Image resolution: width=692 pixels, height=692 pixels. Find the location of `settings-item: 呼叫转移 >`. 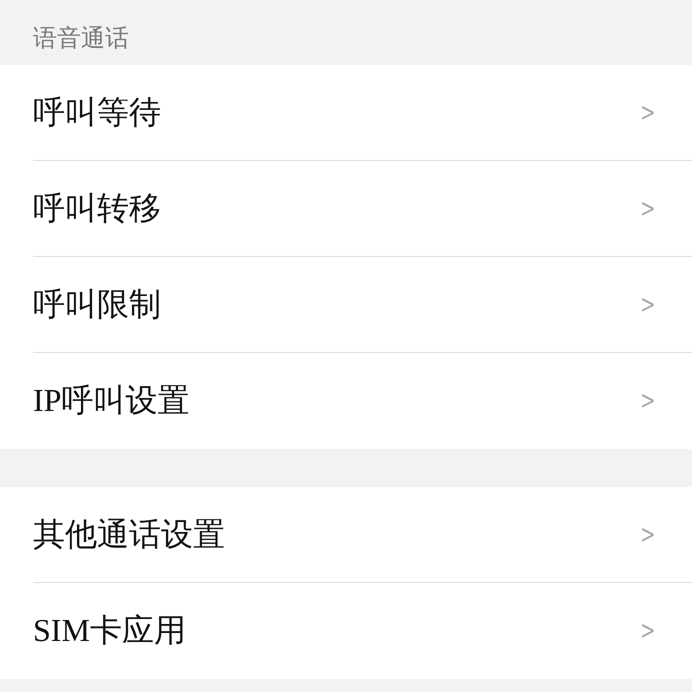

settings-item: 呼叫转移 > is located at coordinates (362, 209).